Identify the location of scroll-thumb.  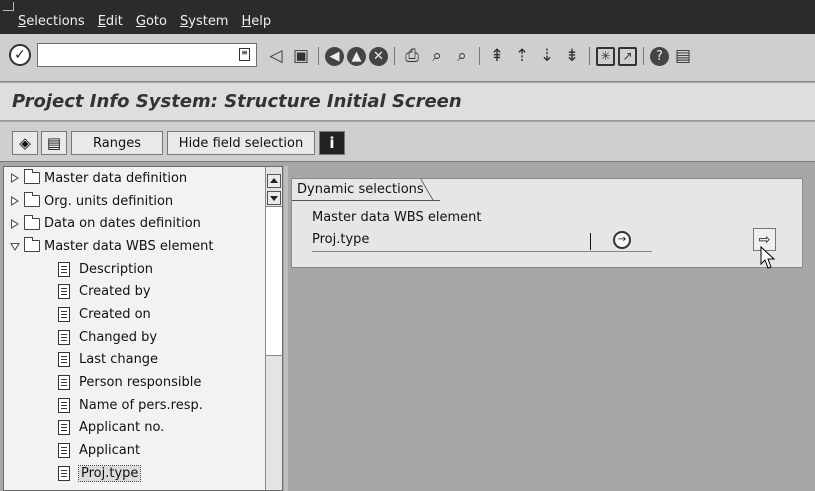
(274, 281).